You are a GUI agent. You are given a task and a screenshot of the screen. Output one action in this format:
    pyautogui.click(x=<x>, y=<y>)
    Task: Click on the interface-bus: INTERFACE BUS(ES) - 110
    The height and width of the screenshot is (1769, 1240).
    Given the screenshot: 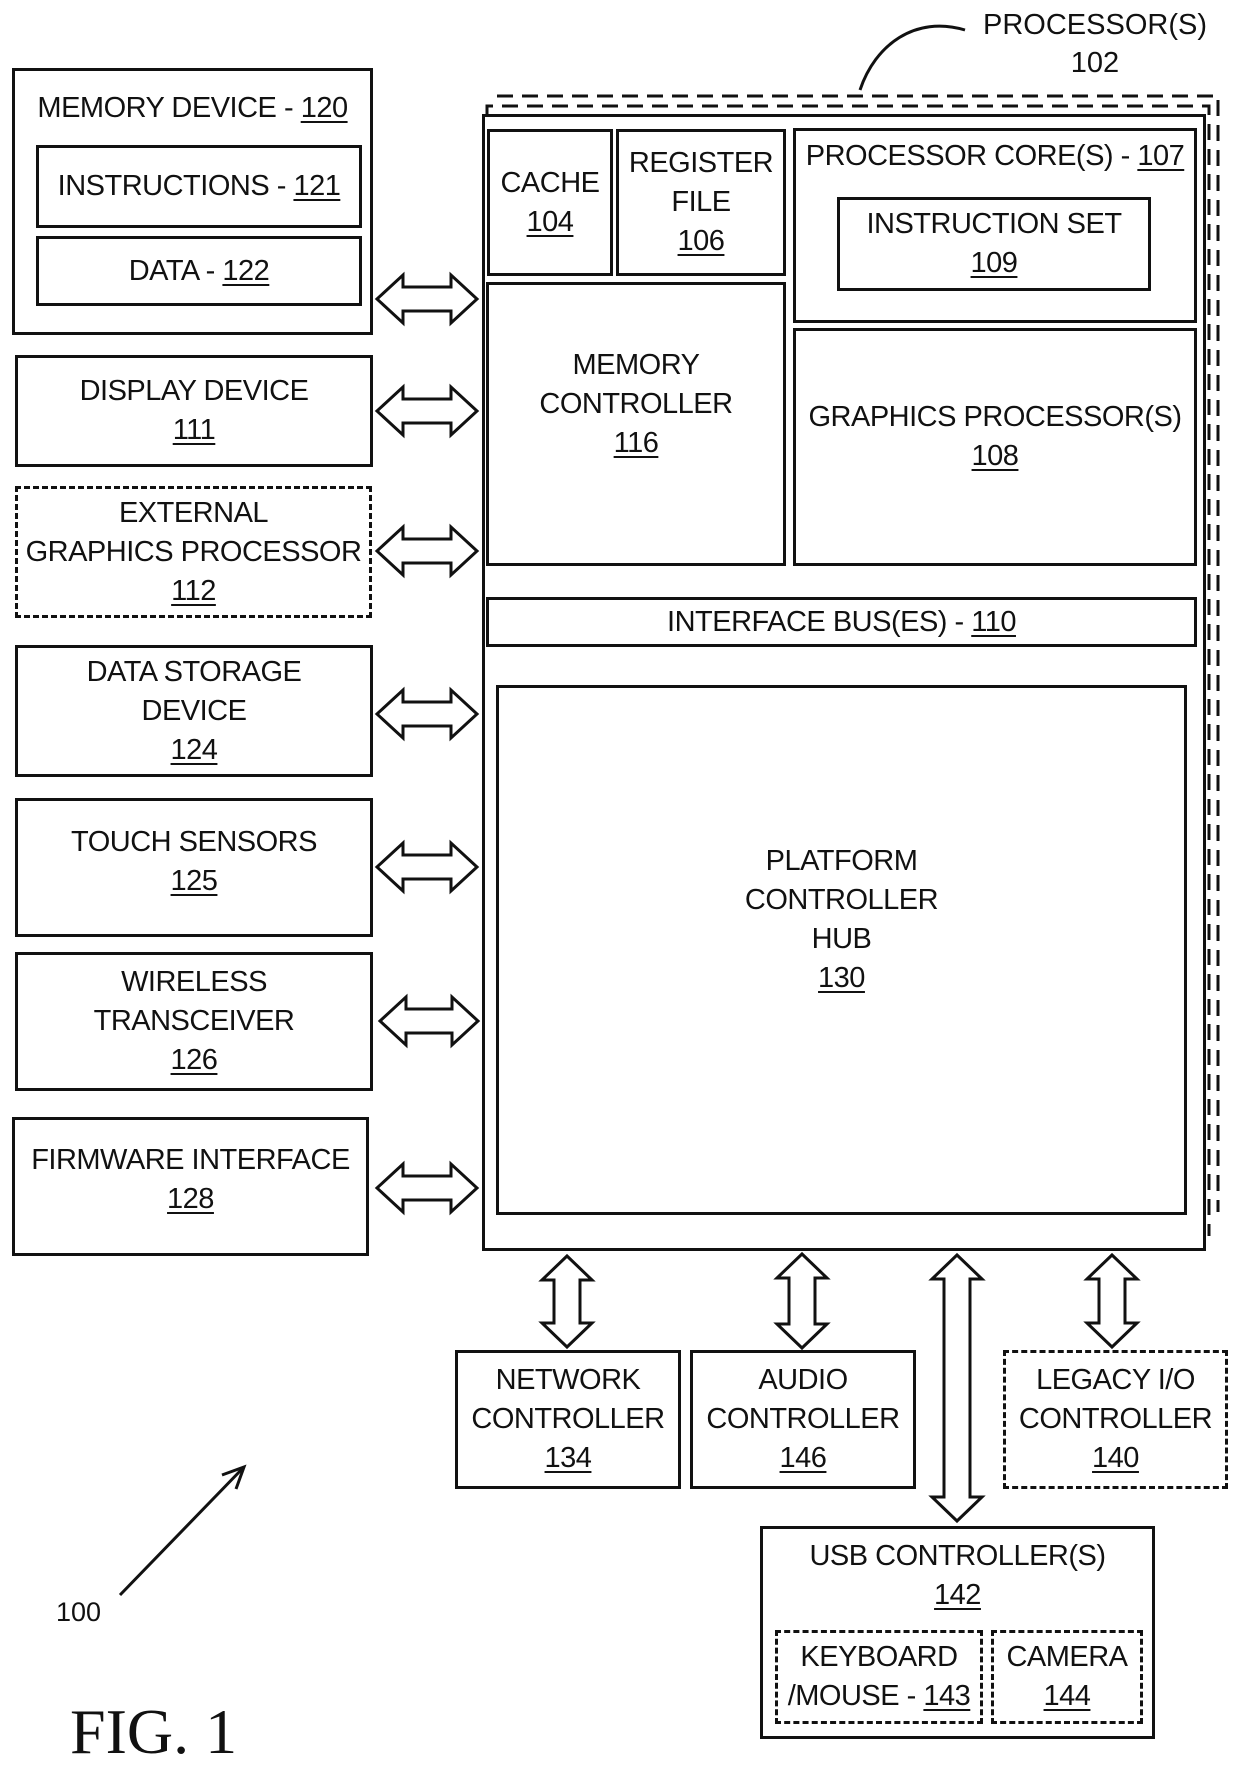 What is the action you would take?
    pyautogui.click(x=841, y=622)
    